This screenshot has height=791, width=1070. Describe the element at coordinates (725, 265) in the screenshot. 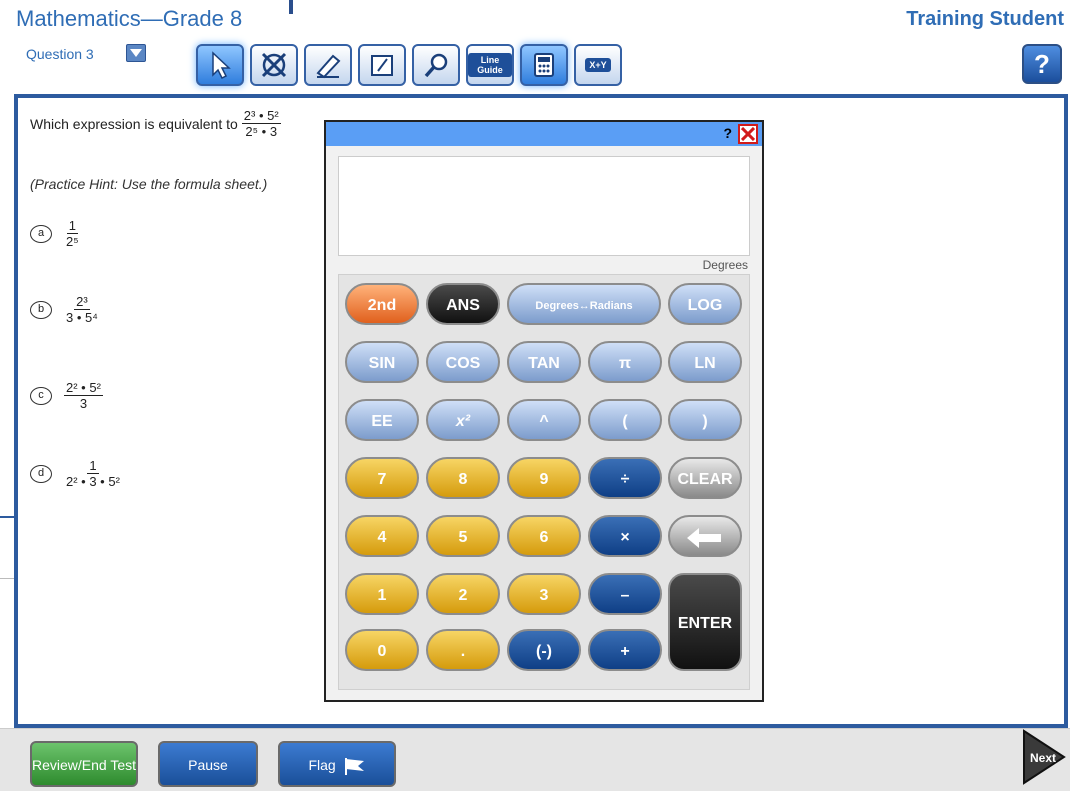

I see `angle-mode-label: Degrees` at that location.